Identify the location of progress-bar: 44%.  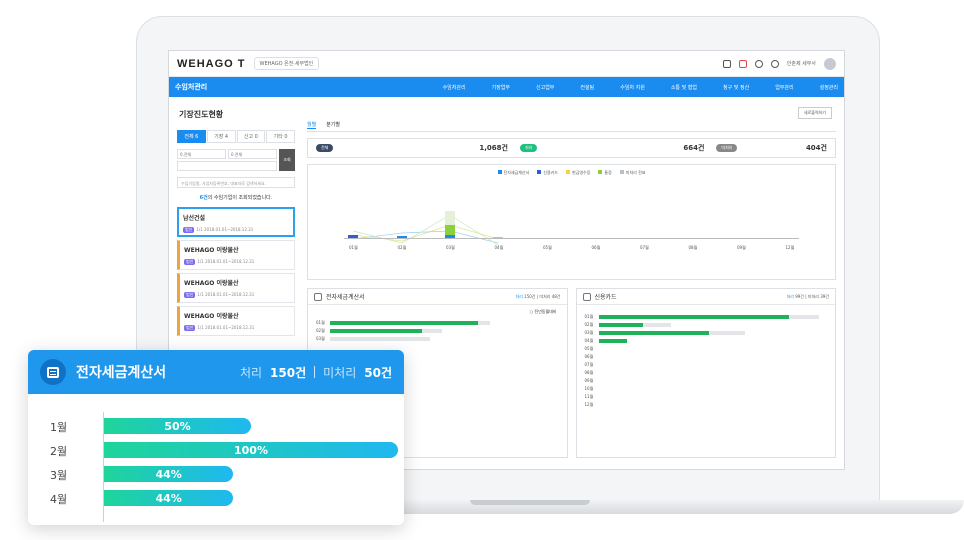
(169, 498).